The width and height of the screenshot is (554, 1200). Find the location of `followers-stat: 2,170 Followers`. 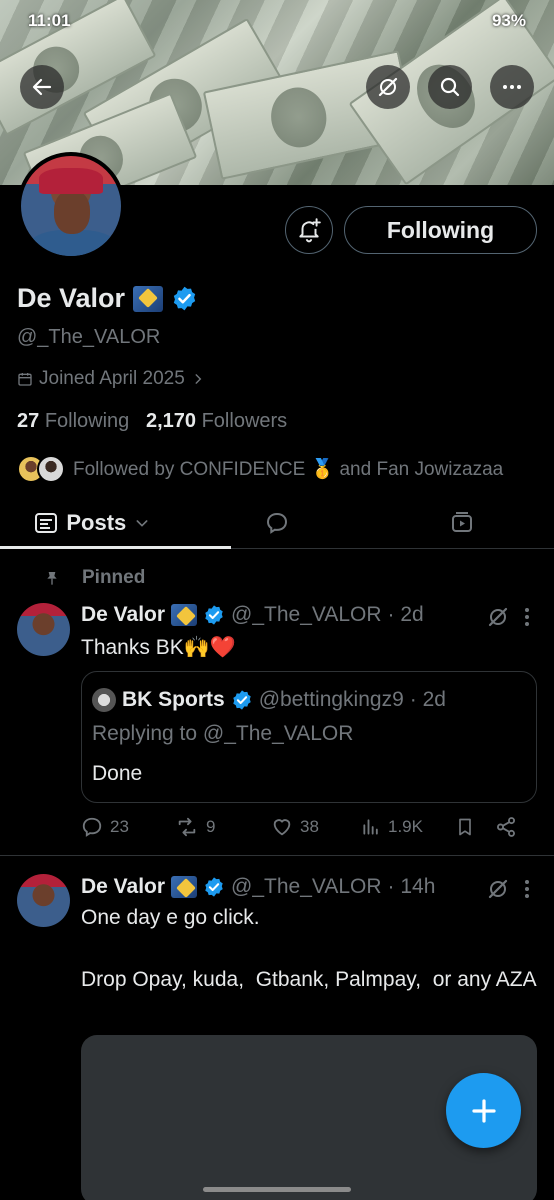

followers-stat: 2,170 Followers is located at coordinates (216, 421).